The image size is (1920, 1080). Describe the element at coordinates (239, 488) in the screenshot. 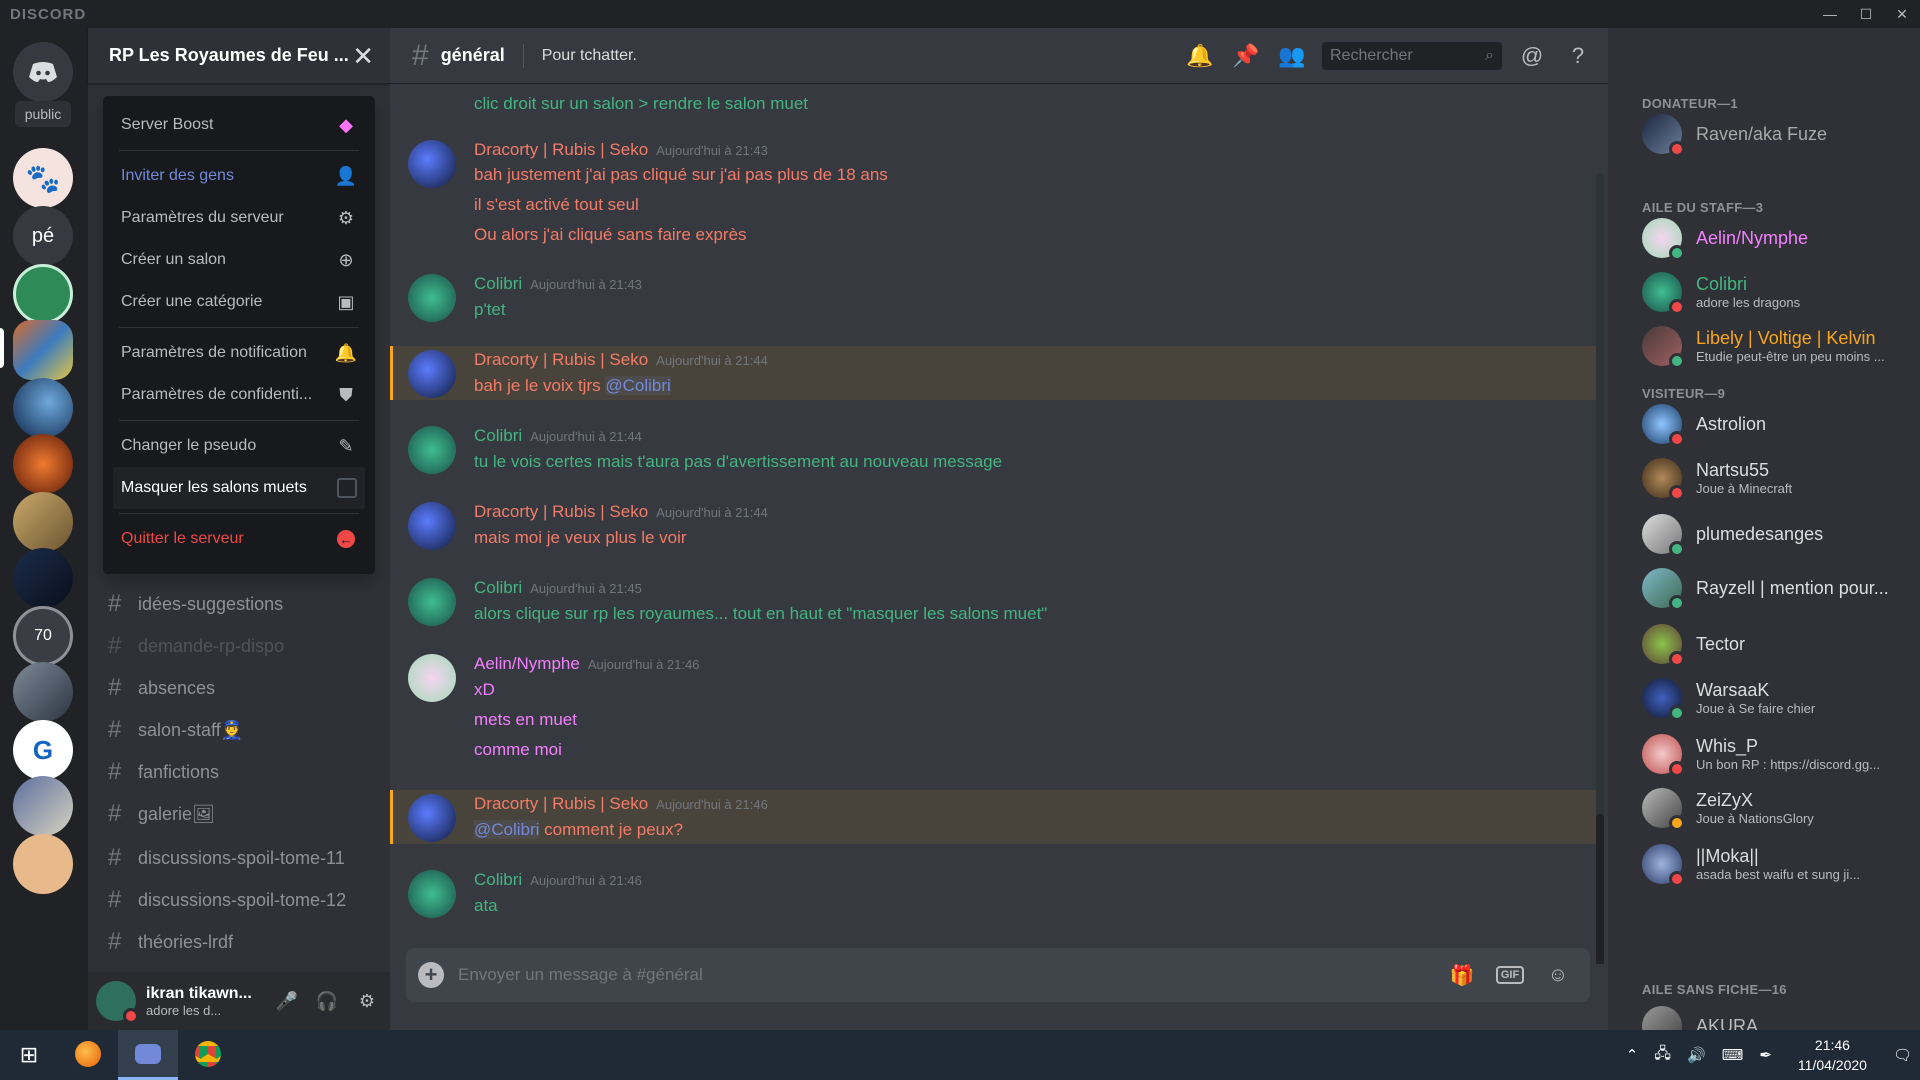

I see `menu-item-hide-muted: Masquer les salons muets` at that location.